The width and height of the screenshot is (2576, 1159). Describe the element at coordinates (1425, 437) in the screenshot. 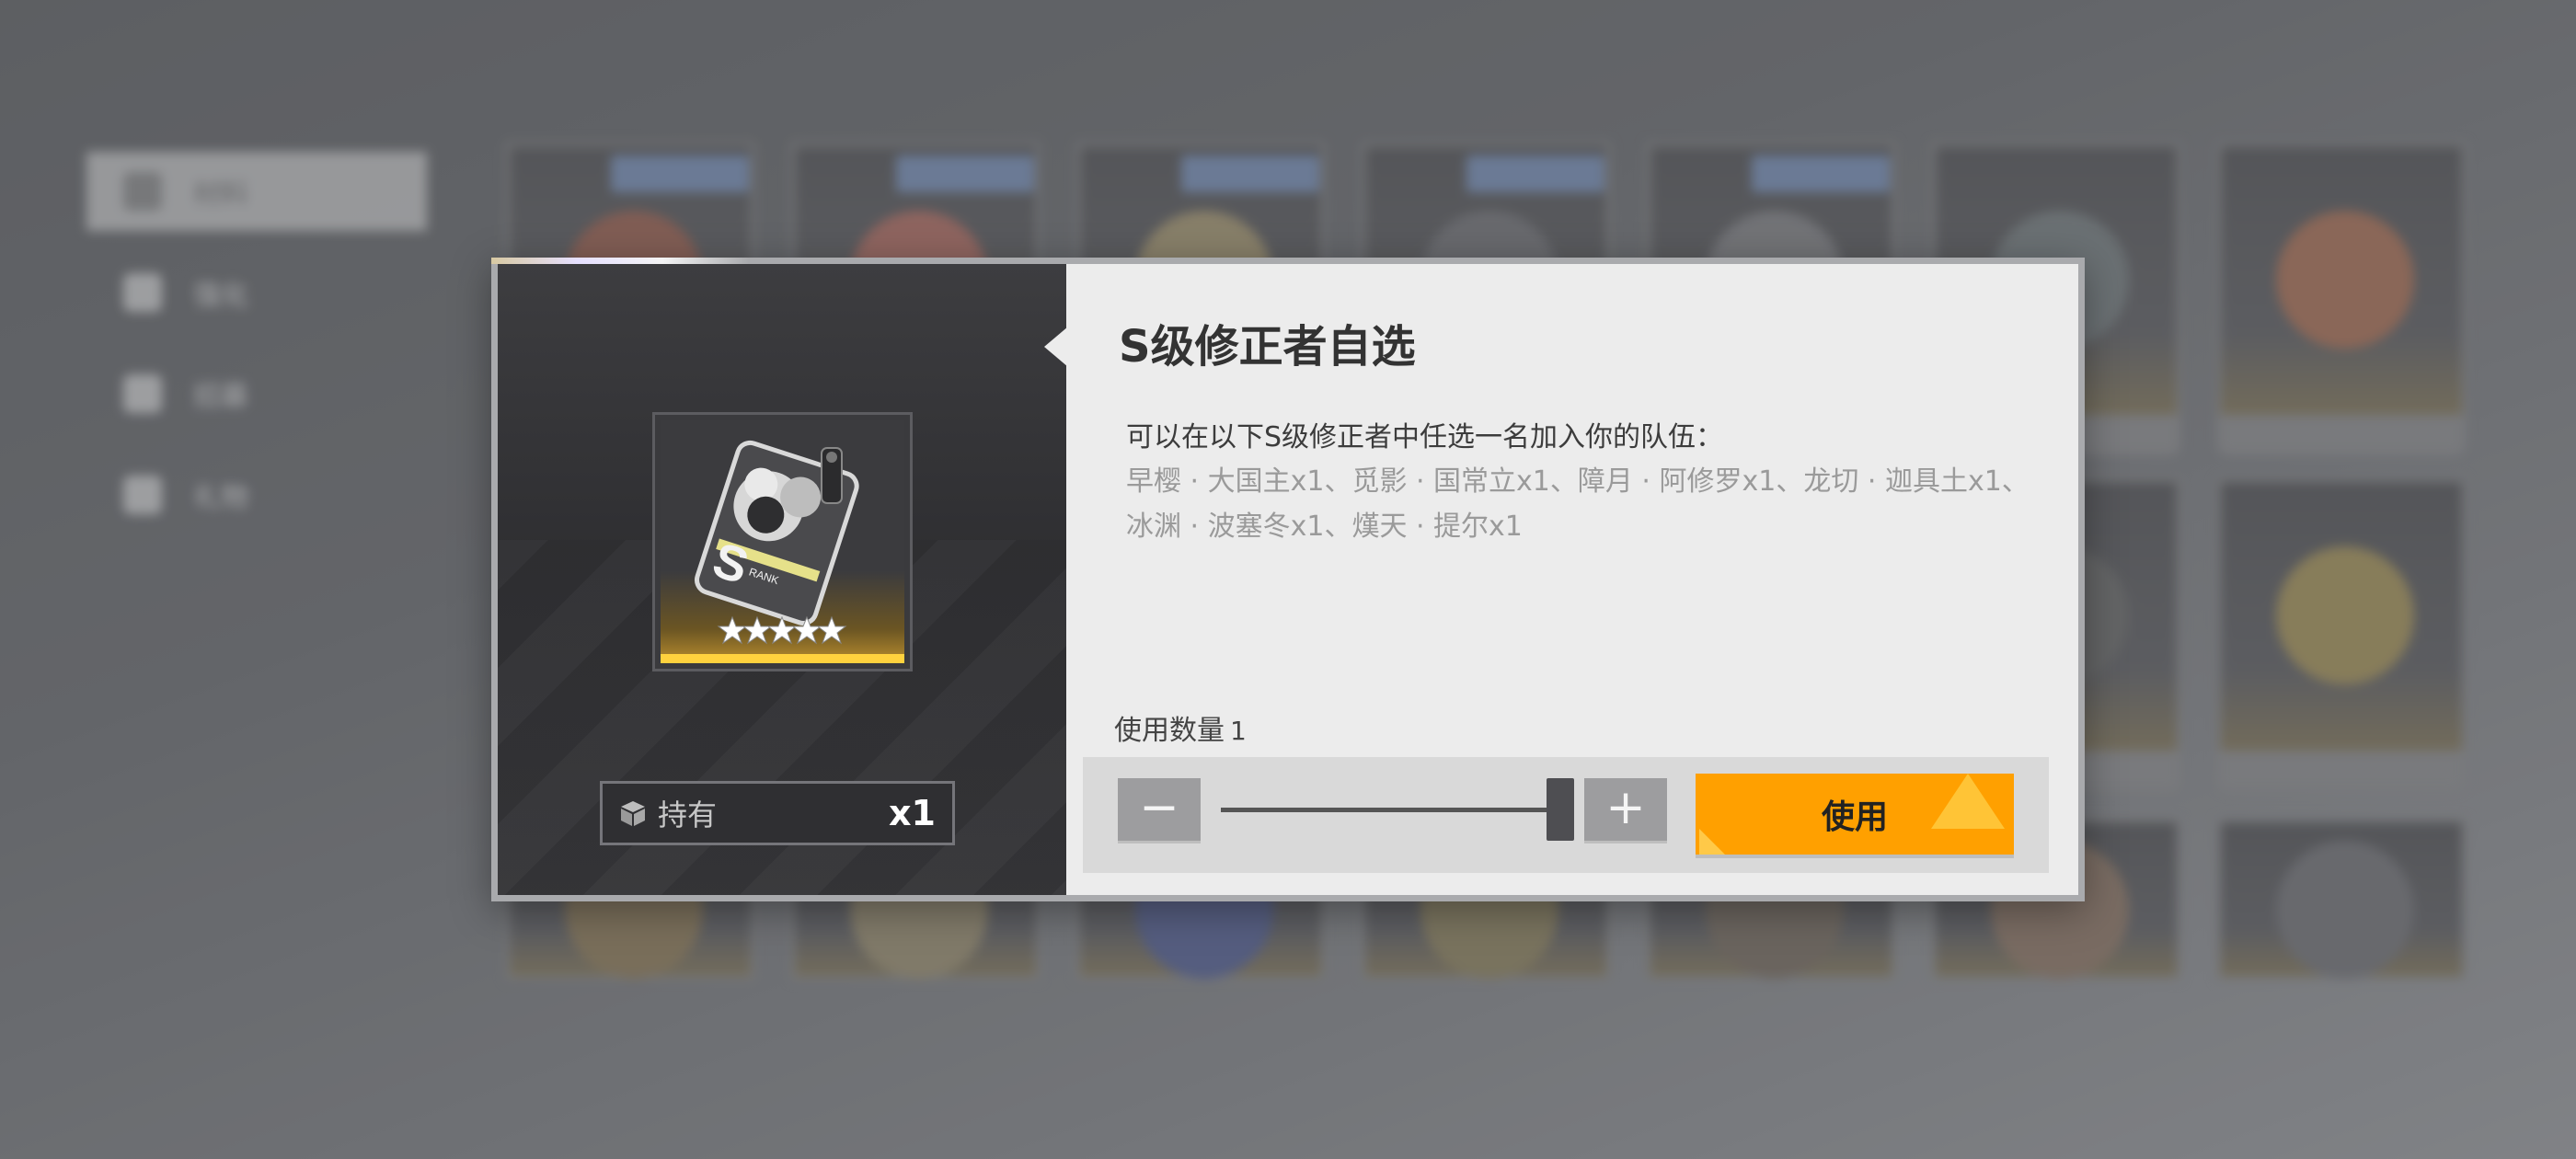

I see `dialog-description: 可以在以下S级修正者中任选一名加入你的队伍：` at that location.